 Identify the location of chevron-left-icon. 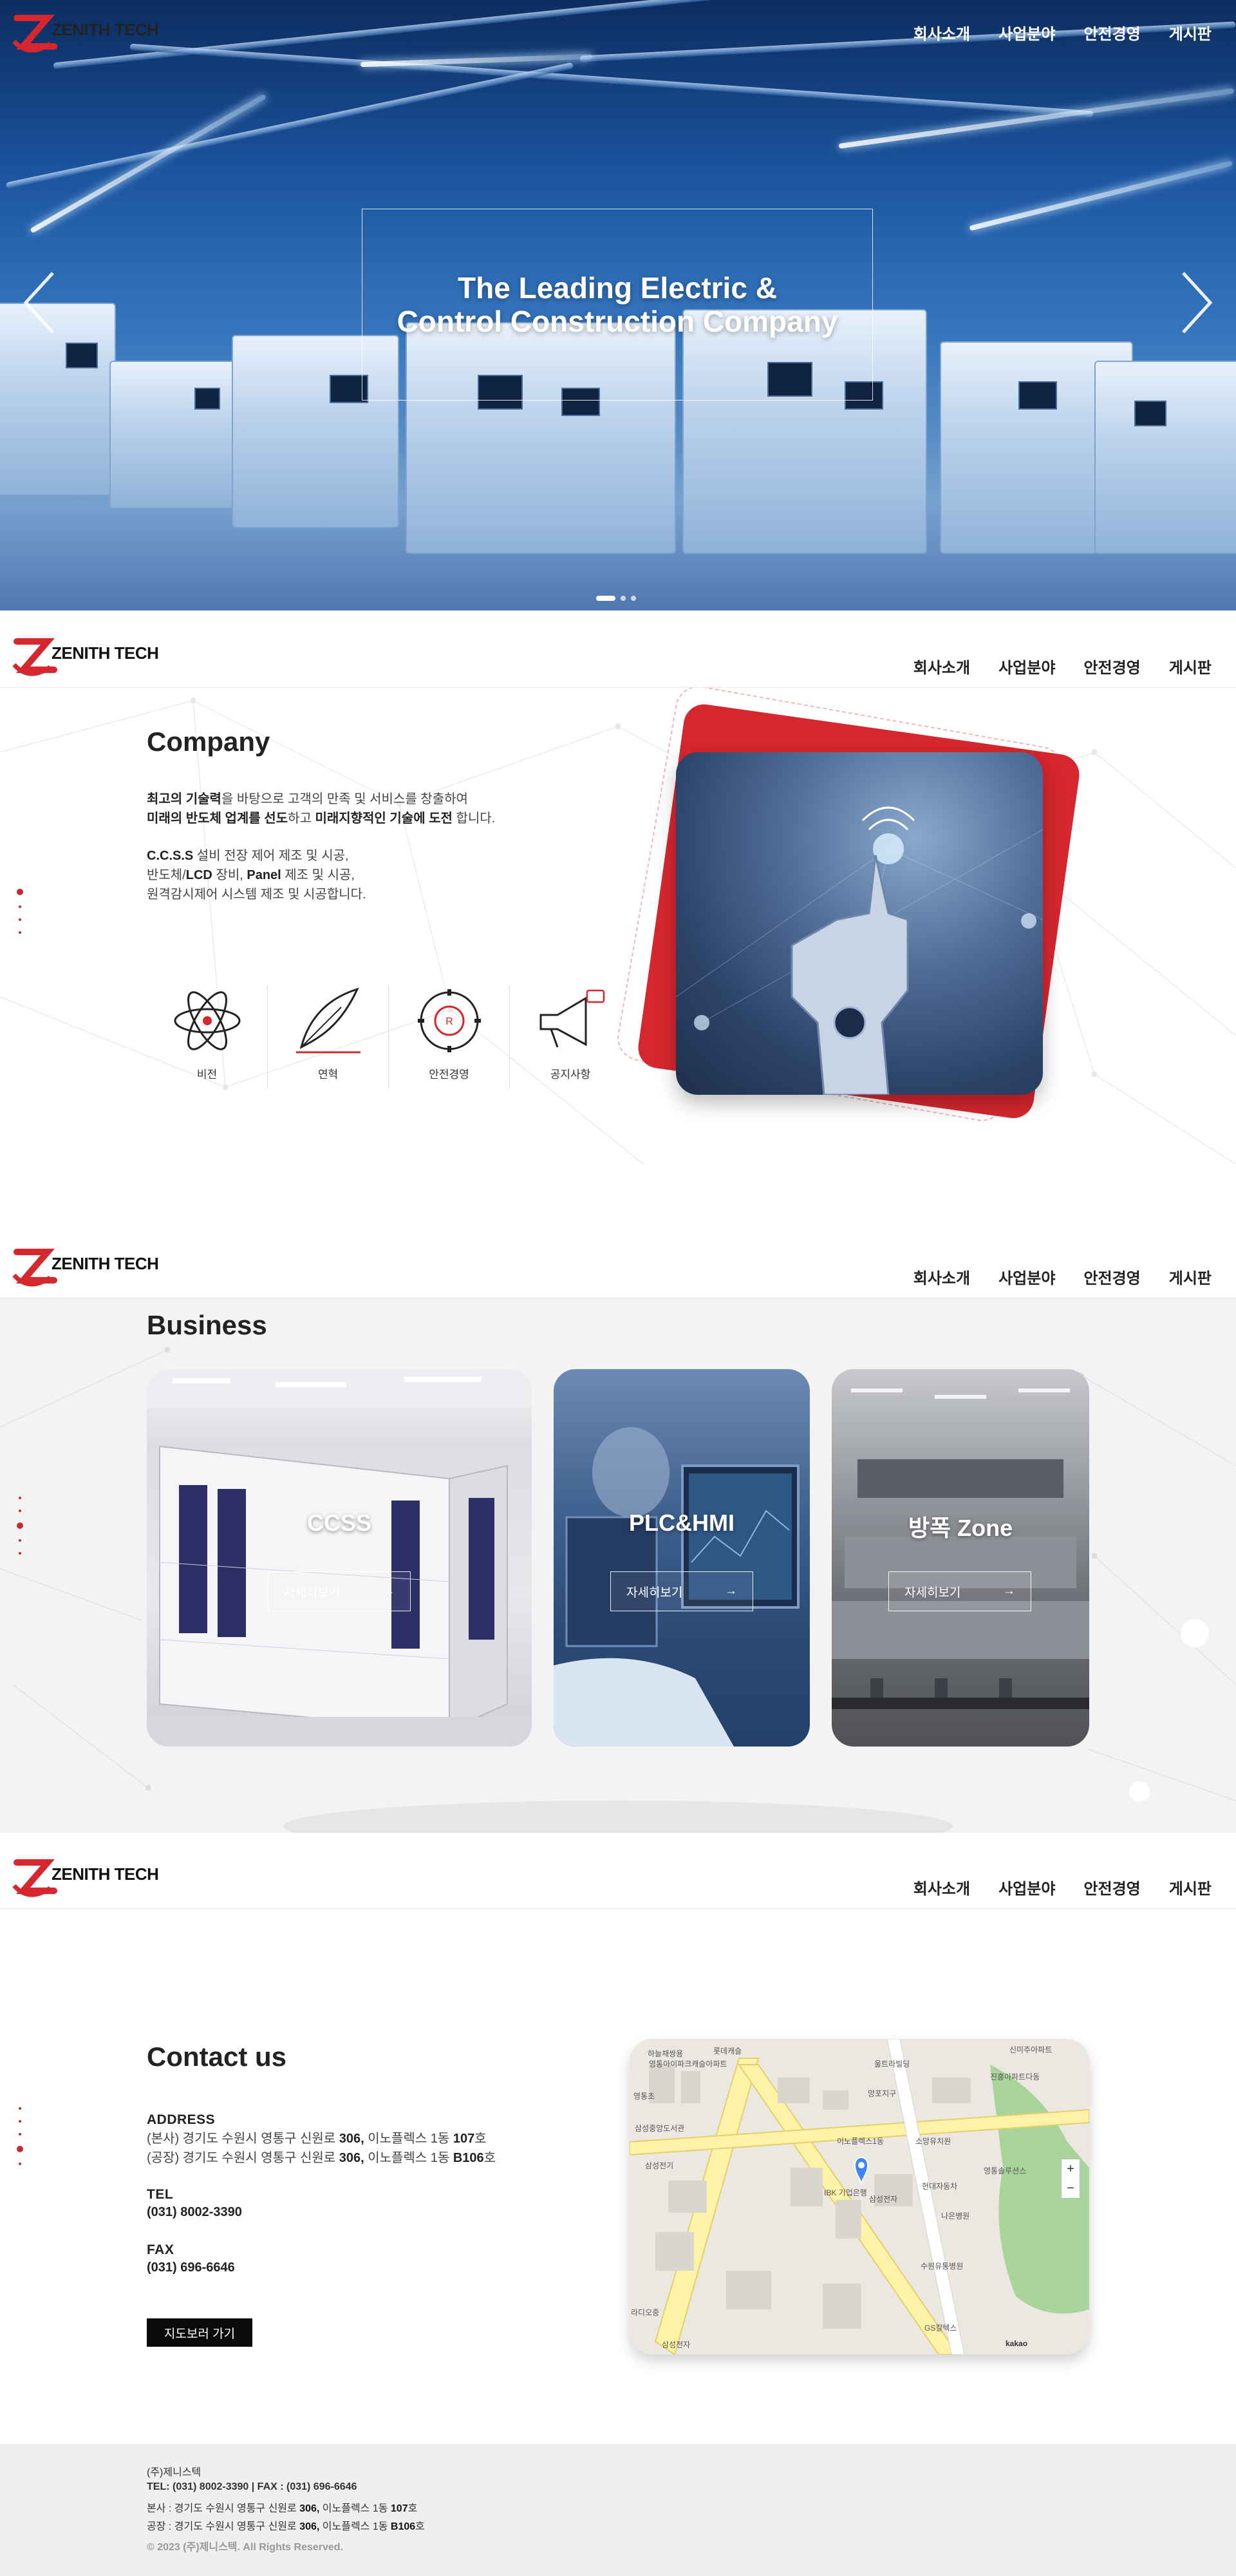
(39, 303).